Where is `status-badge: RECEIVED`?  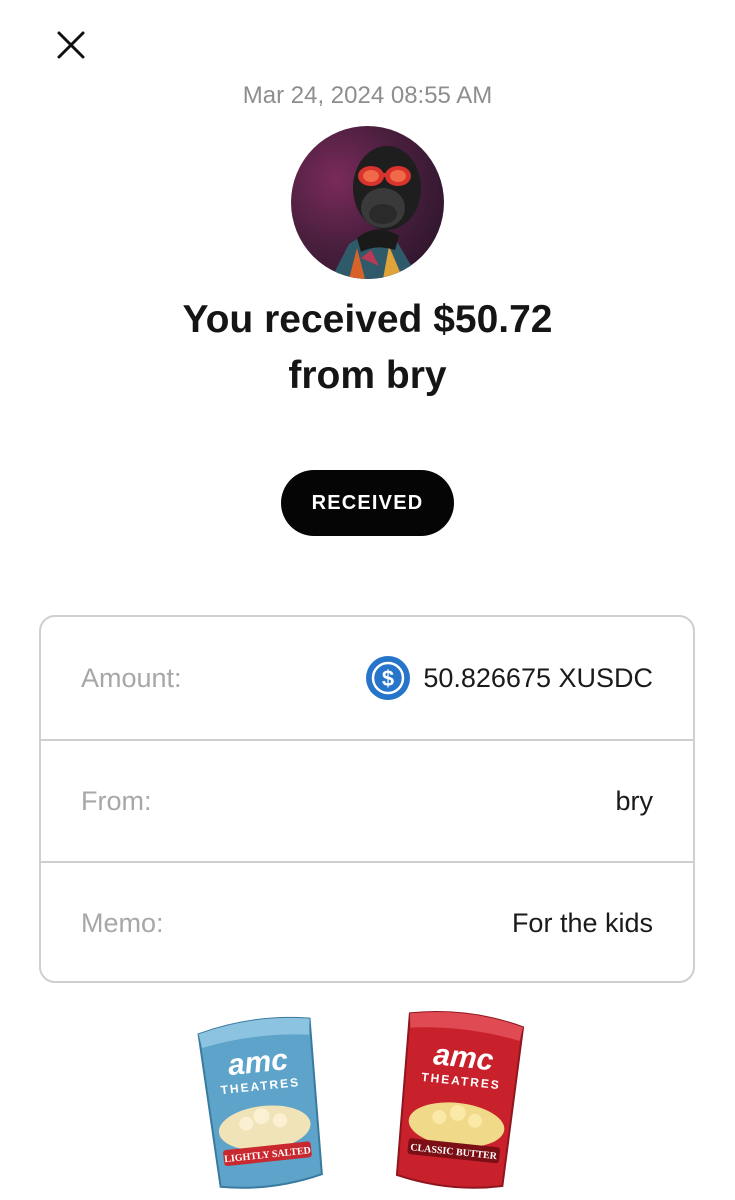
status-badge: RECEIVED is located at coordinates (367, 503).